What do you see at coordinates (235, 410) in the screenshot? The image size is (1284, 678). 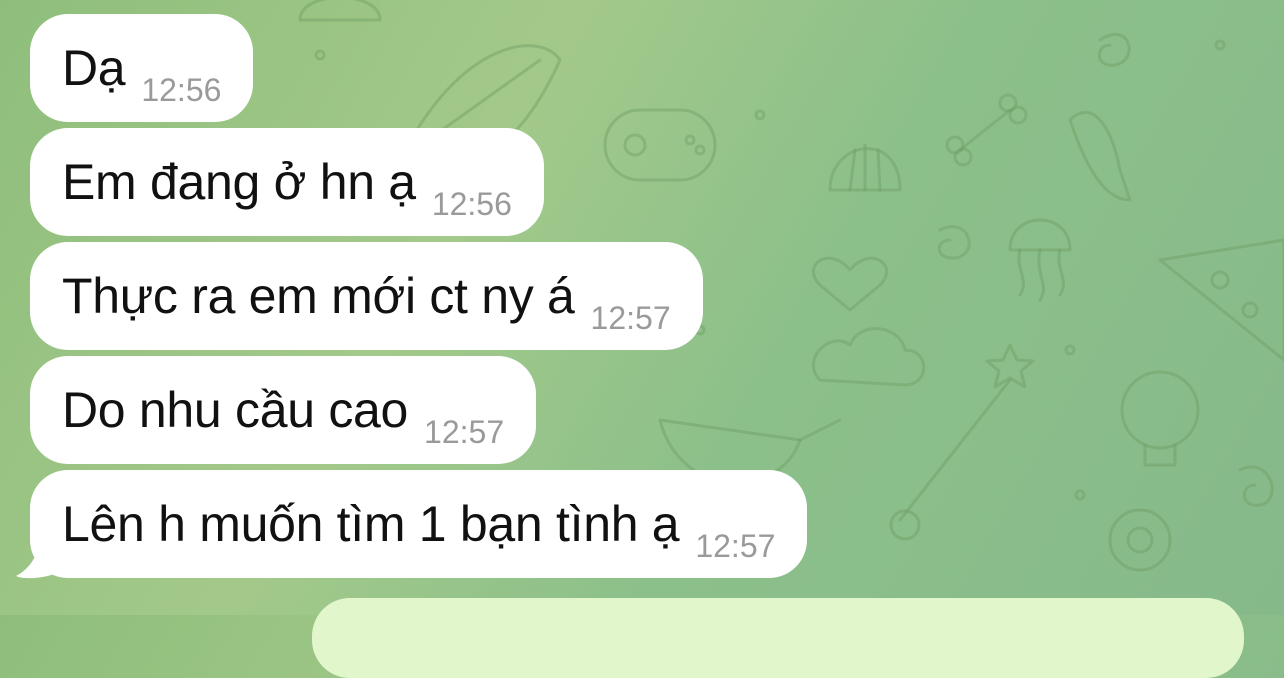 I see `message-text: Do nhu cầu cao` at bounding box center [235, 410].